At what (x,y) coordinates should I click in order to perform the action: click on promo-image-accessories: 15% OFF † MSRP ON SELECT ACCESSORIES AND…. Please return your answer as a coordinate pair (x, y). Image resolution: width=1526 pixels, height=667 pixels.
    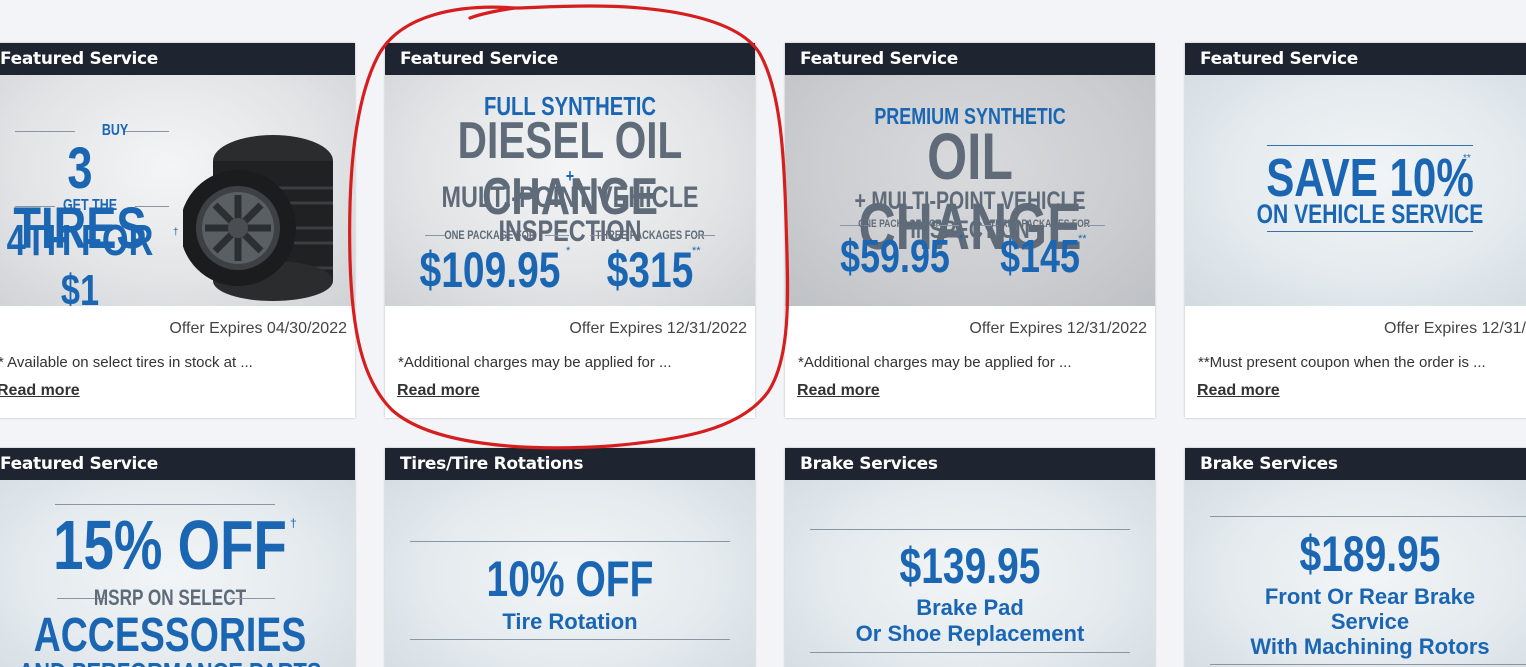
    Looking at the image, I should click on (177, 573).